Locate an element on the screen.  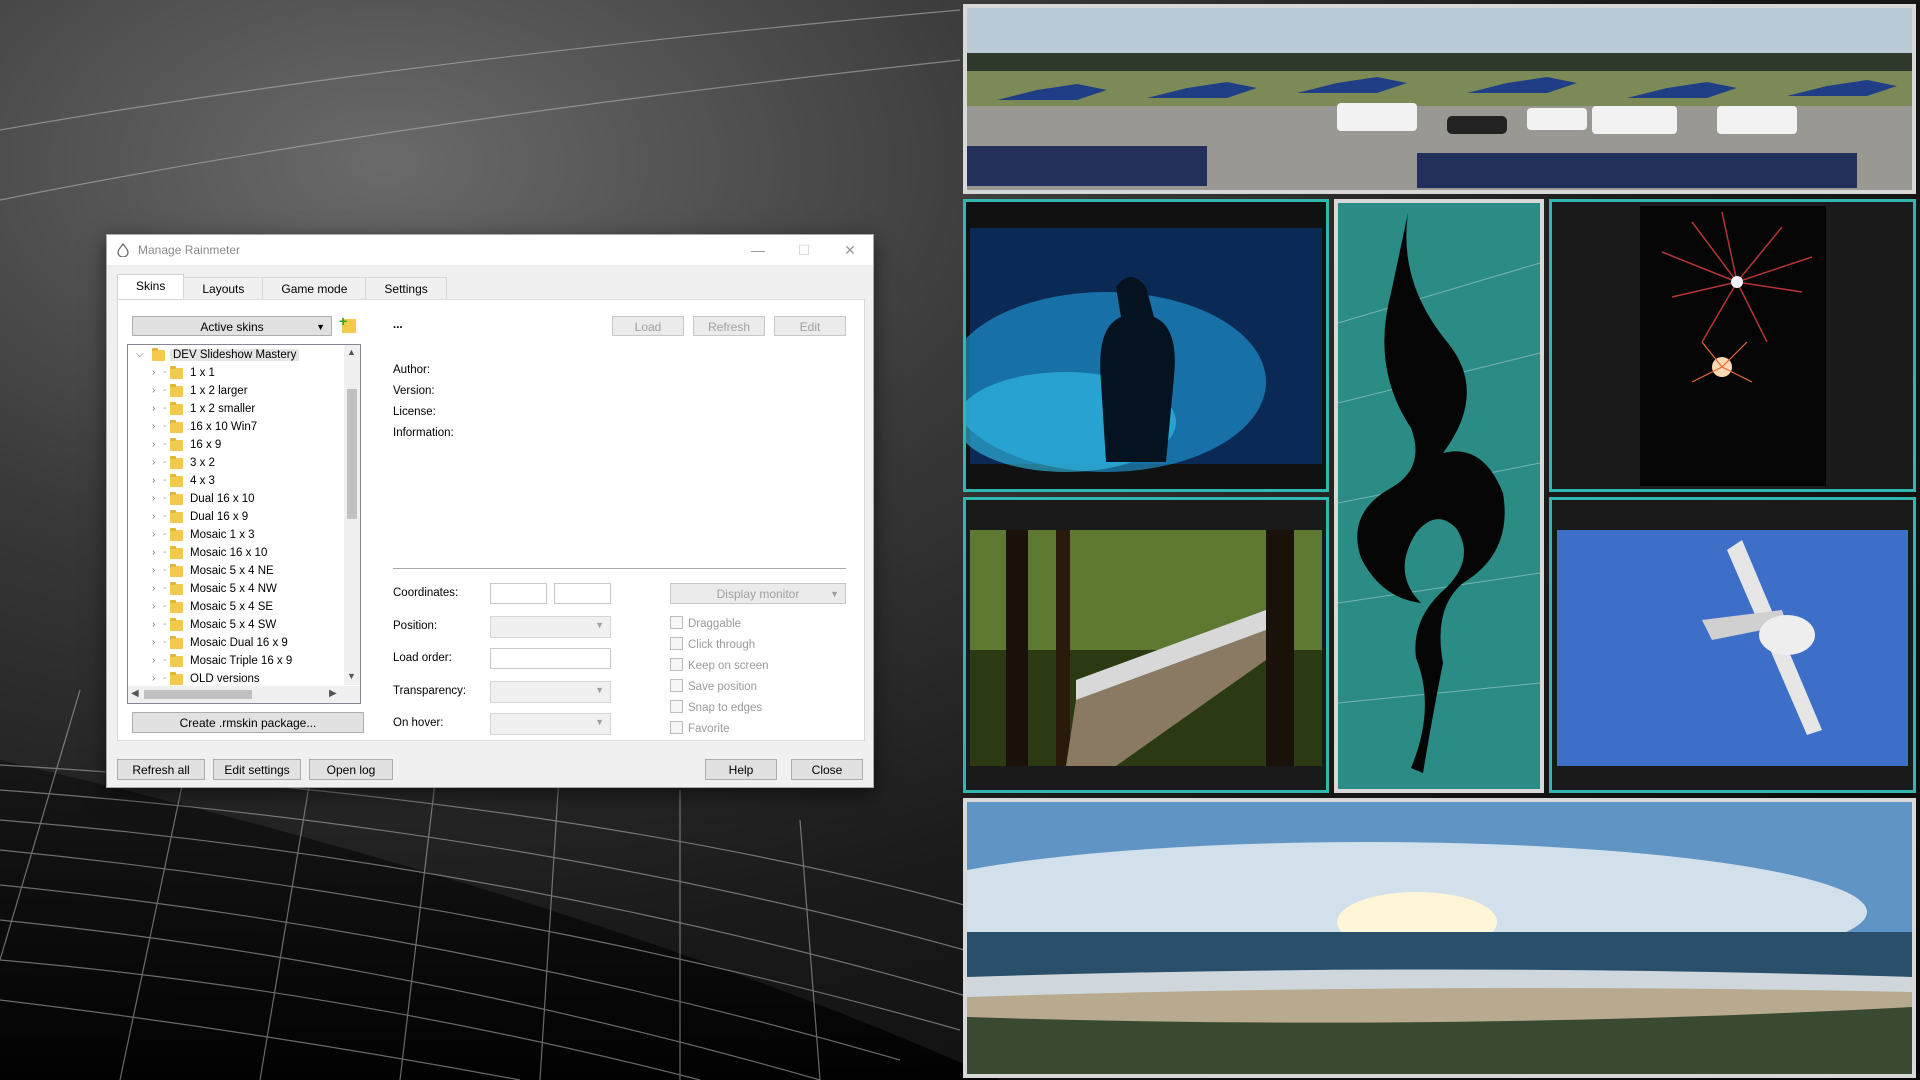
close-window-button: ✕ is located at coordinates (850, 250).